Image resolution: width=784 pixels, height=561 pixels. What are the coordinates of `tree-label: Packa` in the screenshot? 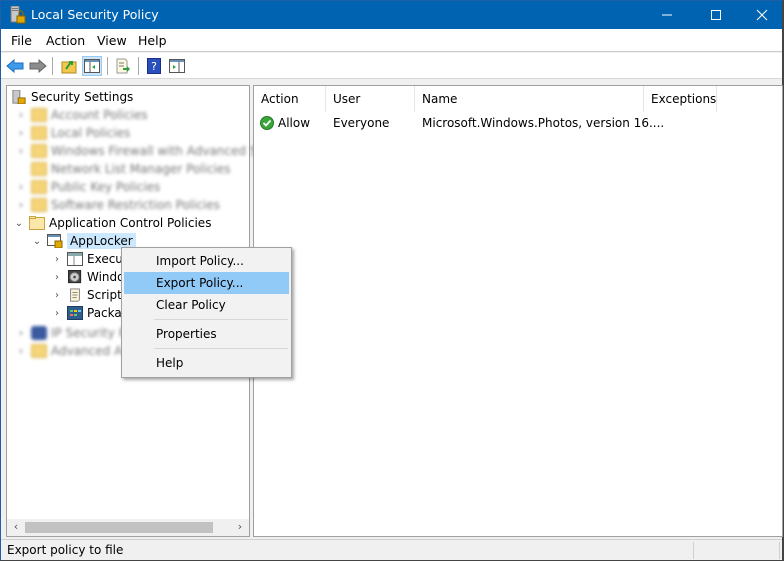 It's located at (104, 313).